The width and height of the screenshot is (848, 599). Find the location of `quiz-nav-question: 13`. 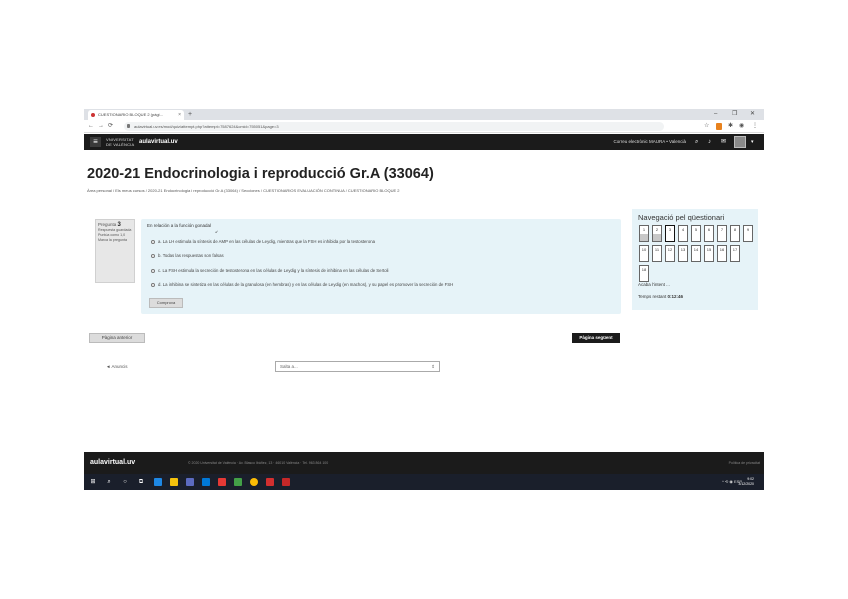

quiz-nav-question: 13 is located at coordinates (683, 253).